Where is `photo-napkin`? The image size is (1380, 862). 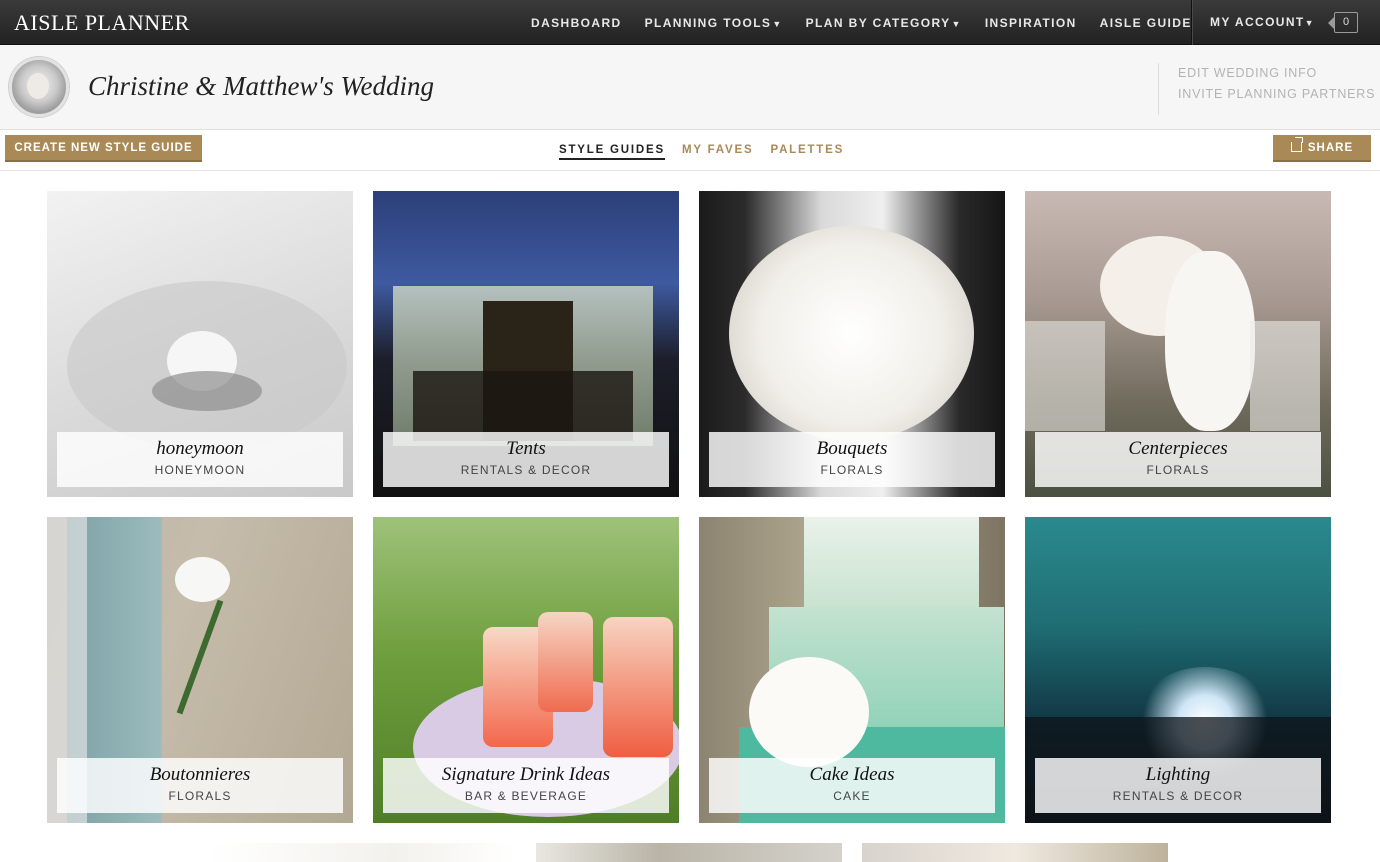 photo-napkin is located at coordinates (207, 391).